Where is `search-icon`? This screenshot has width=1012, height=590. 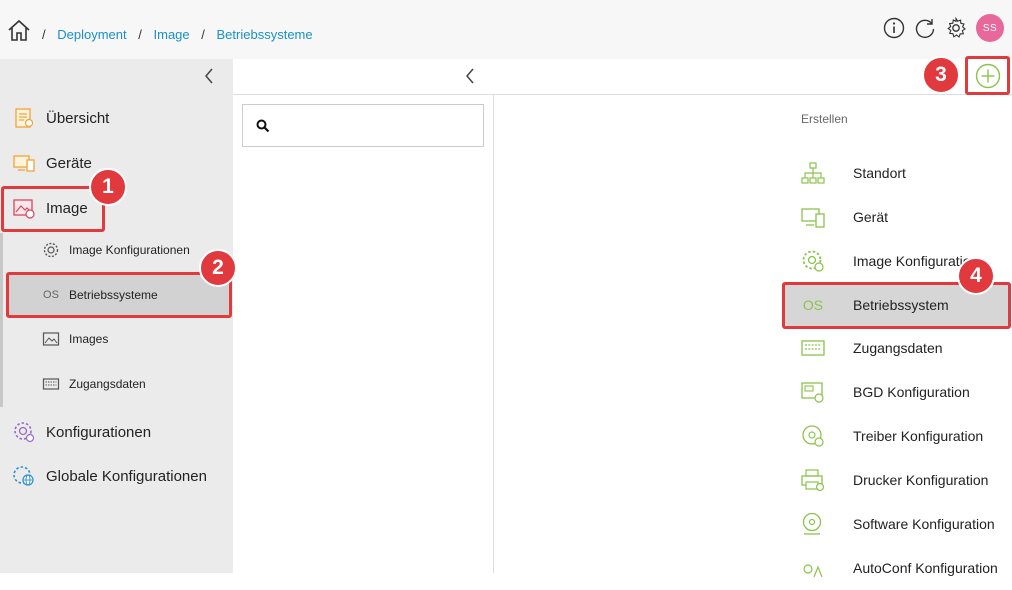
search-icon is located at coordinates (263, 126).